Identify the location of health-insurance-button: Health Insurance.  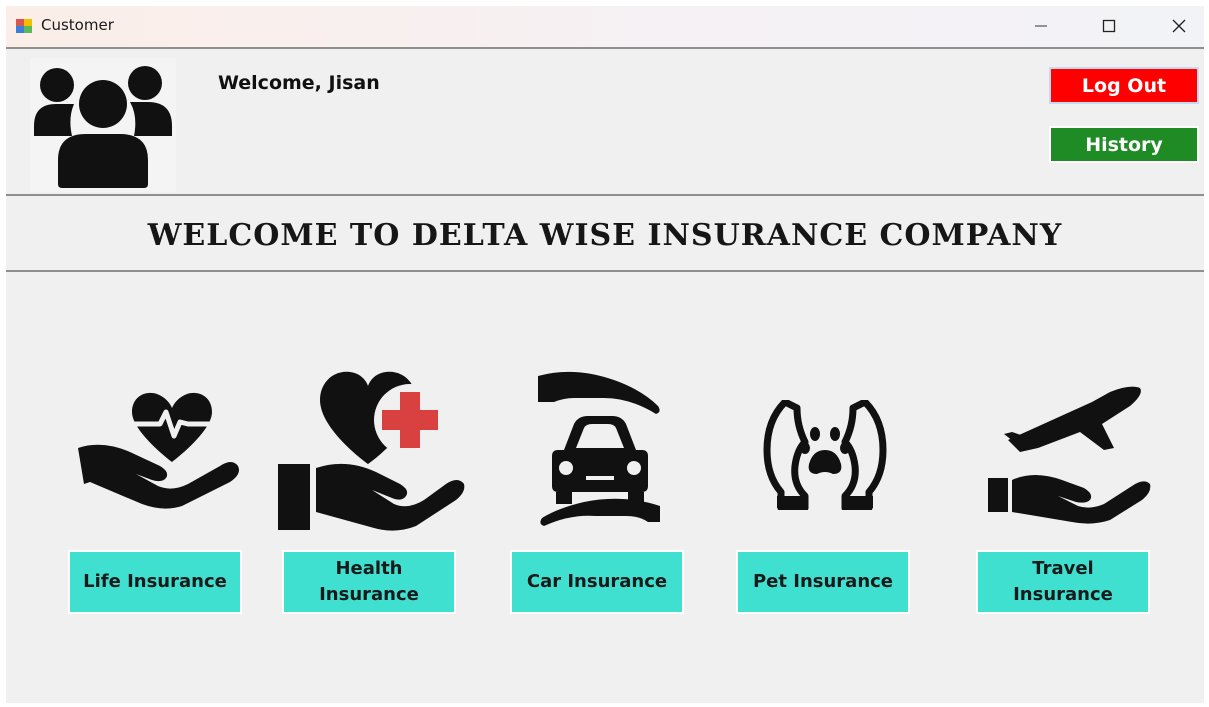
(369, 582).